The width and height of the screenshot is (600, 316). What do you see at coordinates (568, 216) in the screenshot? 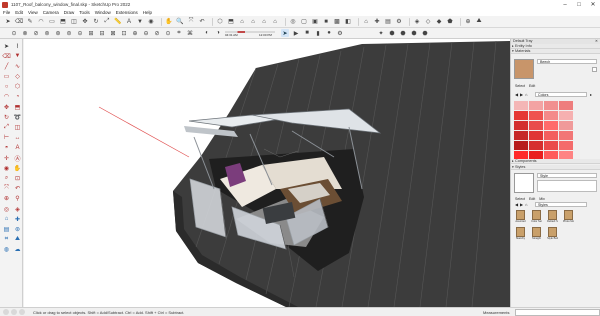
I see `style-folder: Photo Mo` at bounding box center [568, 216].